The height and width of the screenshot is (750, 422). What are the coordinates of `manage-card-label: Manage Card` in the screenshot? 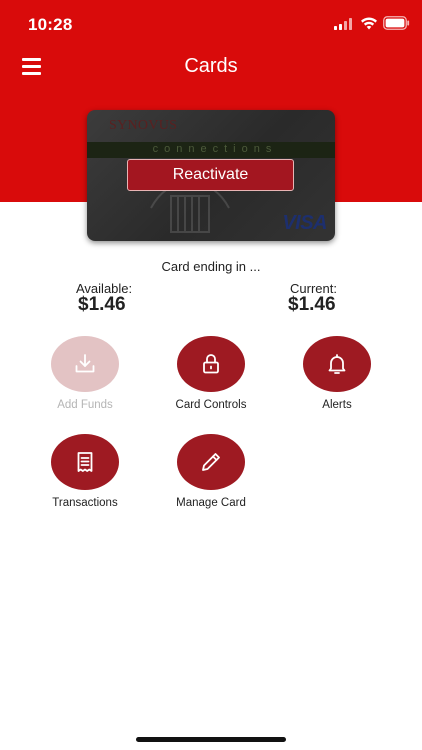 It's located at (211, 503).